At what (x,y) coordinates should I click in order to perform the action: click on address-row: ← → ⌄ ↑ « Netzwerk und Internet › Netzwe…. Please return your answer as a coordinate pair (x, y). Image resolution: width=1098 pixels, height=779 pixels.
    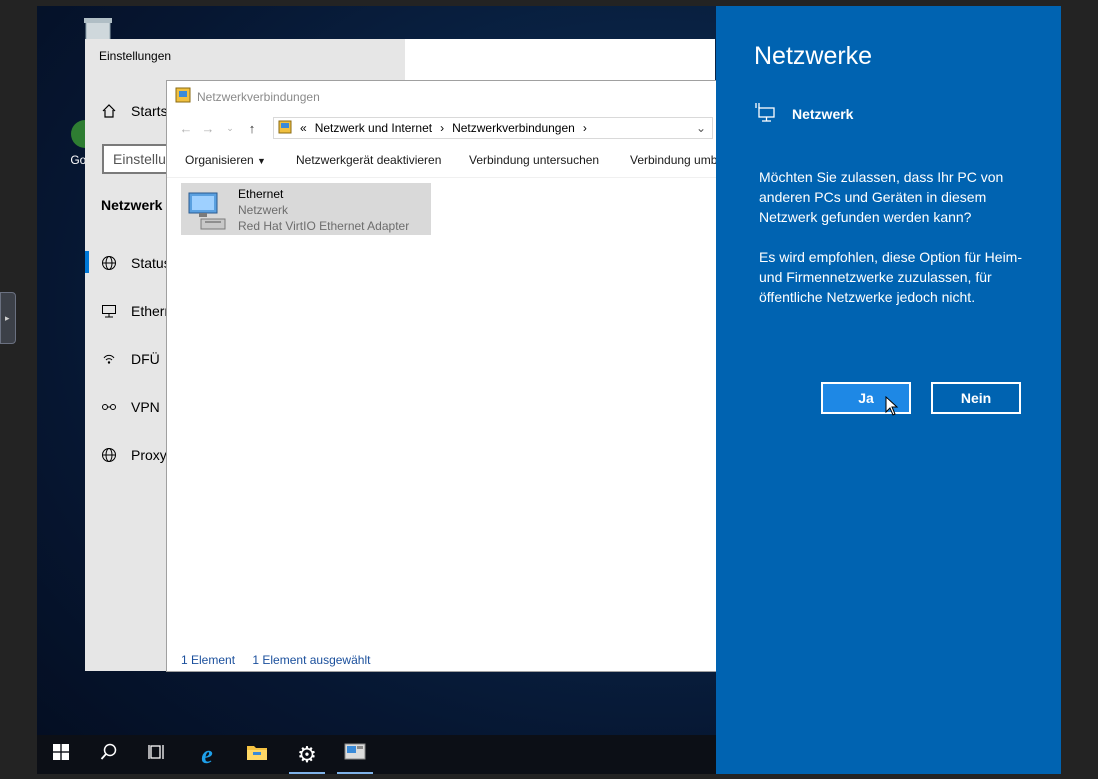
    Looking at the image, I should click on (455, 128).